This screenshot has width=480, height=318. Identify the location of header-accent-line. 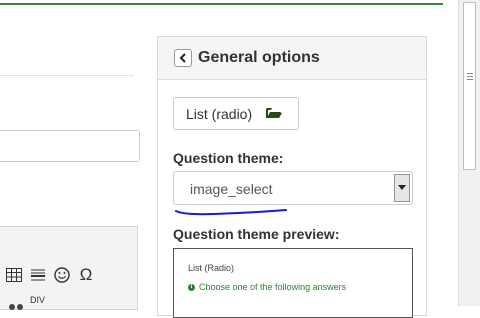
(221, 4).